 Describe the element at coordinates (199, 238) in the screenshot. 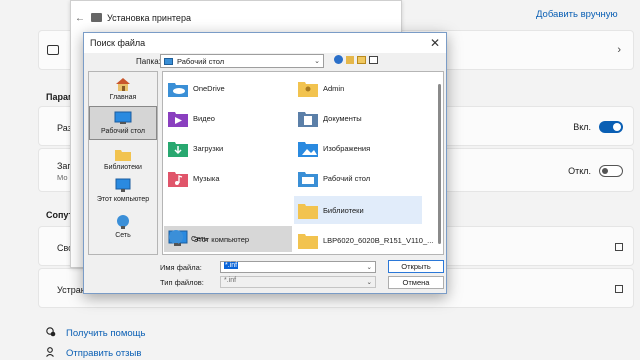

I see `item-network-label: Сеть` at that location.